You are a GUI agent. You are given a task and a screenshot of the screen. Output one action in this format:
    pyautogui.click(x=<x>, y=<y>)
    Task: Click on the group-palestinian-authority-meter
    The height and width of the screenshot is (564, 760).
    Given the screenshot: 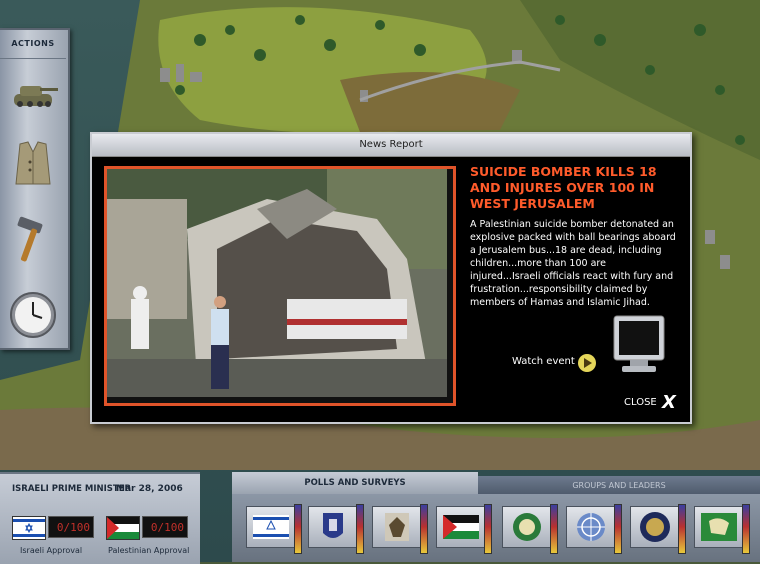 What is the action you would take?
    pyautogui.click(x=424, y=529)
    